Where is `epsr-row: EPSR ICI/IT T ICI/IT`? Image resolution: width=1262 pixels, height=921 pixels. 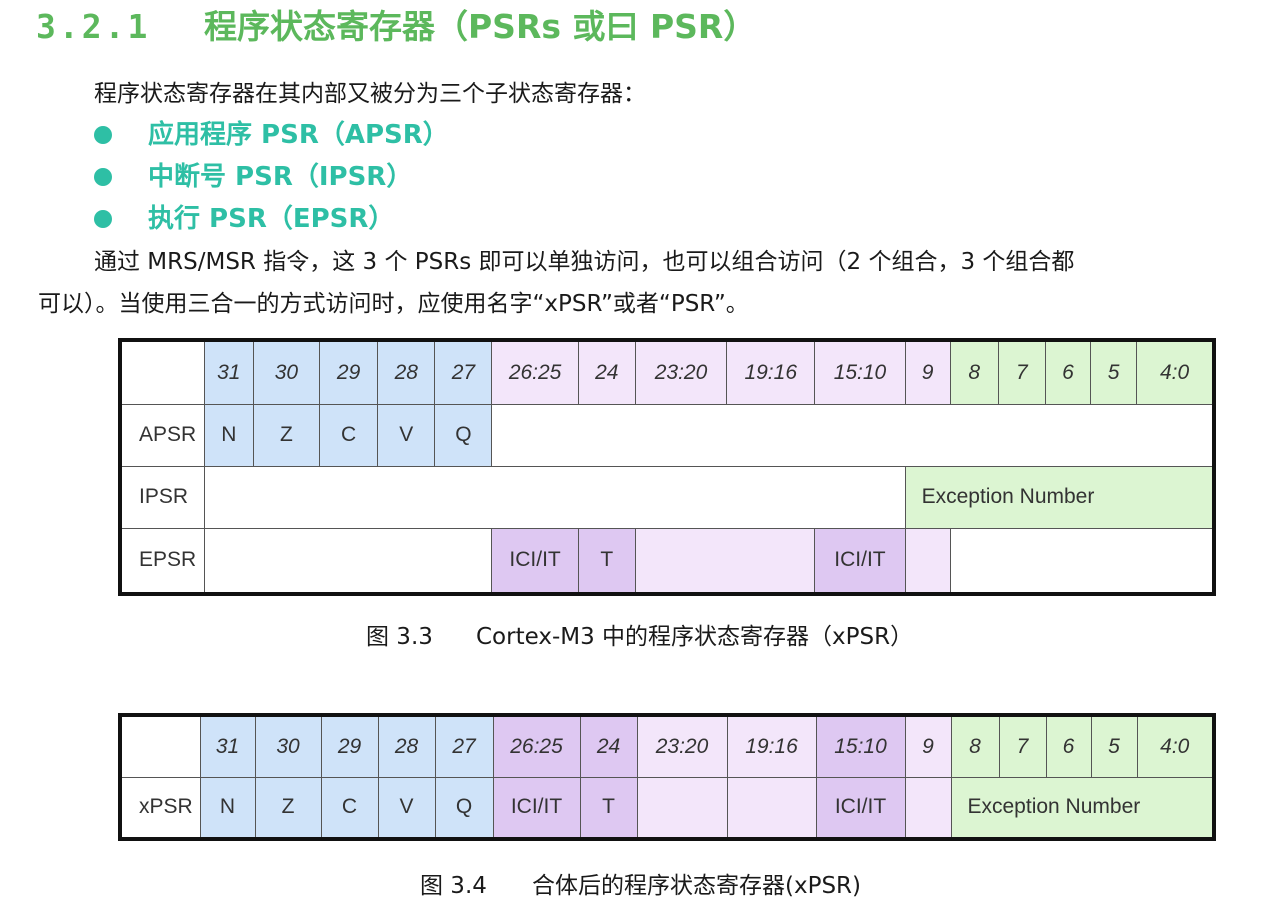
epsr-row: EPSR ICI/IT T ICI/IT is located at coordinates (667, 561).